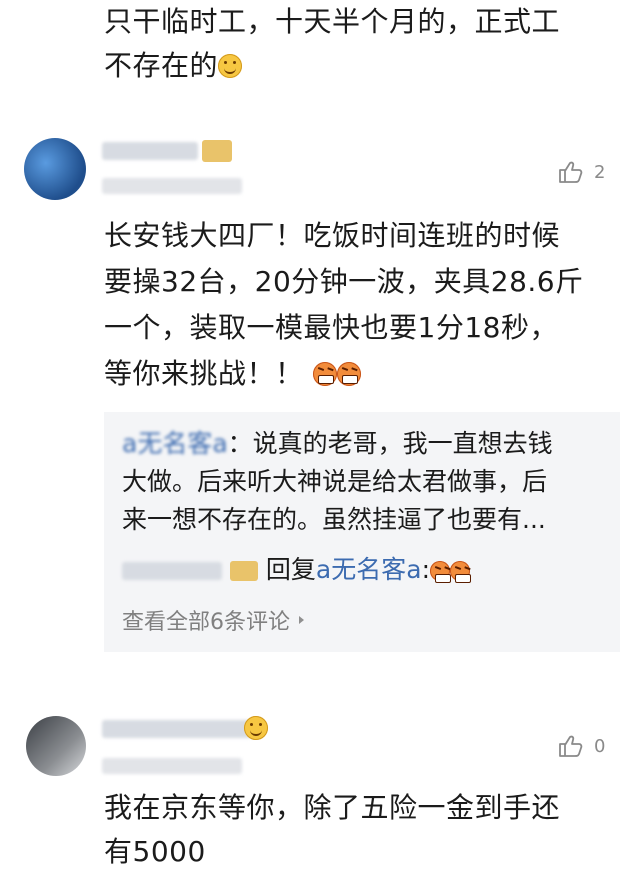 This screenshot has width=639, height=872. I want to click on comment-text-line: 要操32台，20分钟一波，夹具28.6斤, so click(344, 281).